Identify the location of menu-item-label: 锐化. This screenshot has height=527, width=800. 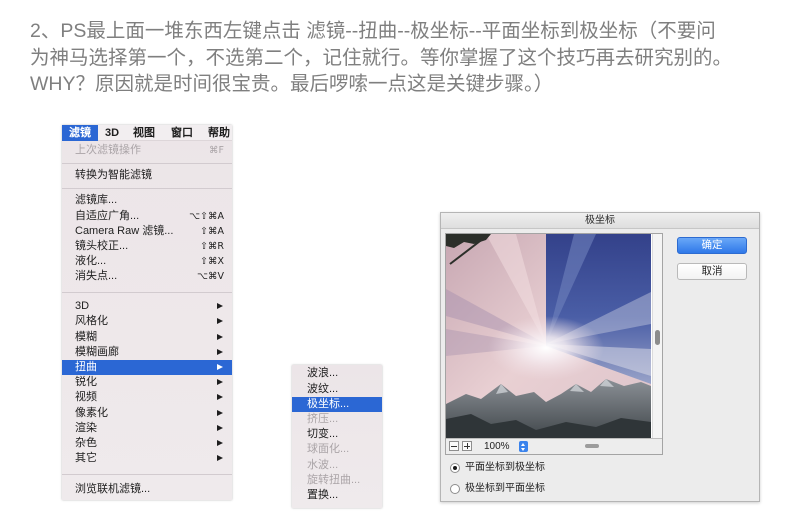
(86, 382).